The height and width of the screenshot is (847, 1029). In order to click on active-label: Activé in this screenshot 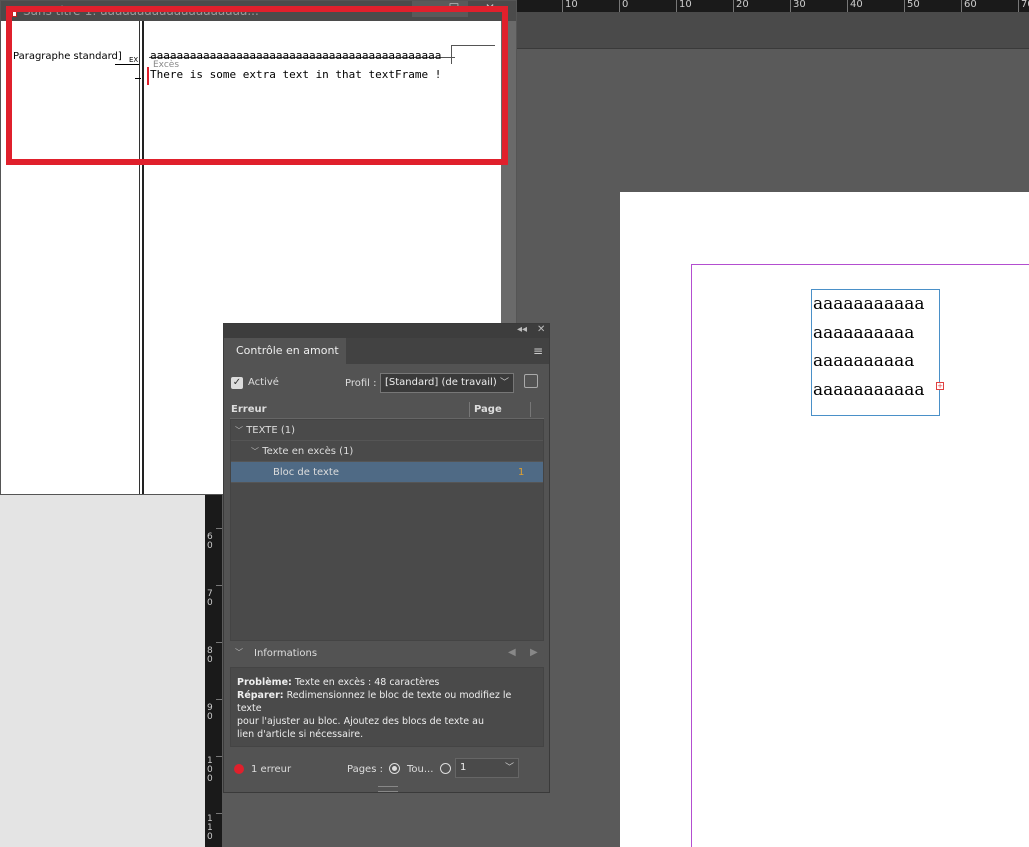, I will do `click(263, 382)`.